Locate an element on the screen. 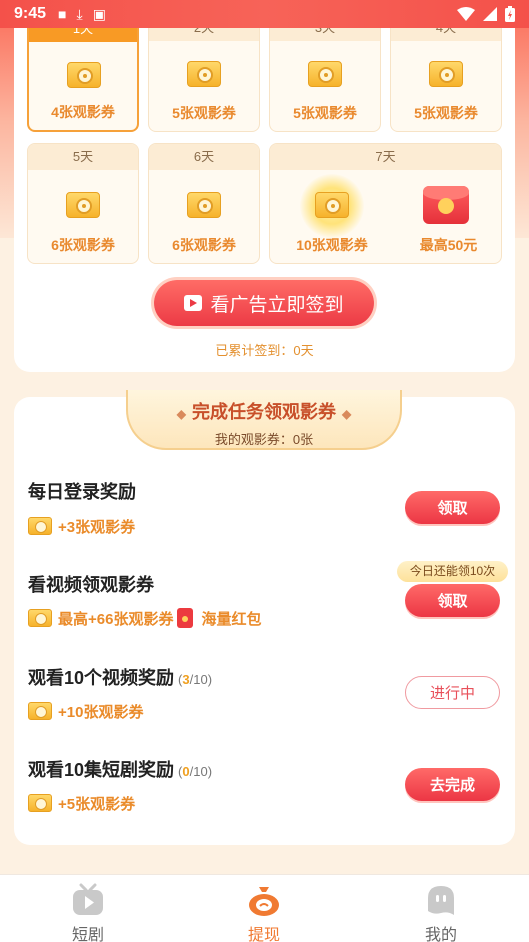 The height and width of the screenshot is (942, 529). task-reward: 最高+66张观影券 海量红包 is located at coordinates (144, 618).